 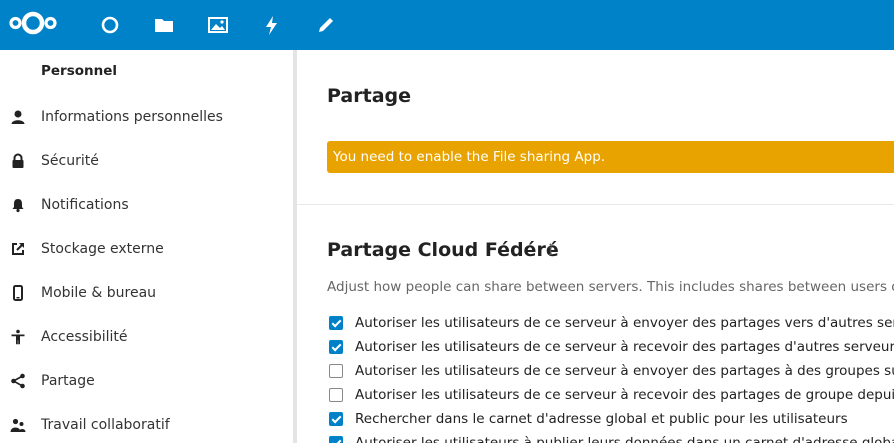 What do you see at coordinates (18, 205) in the screenshot?
I see `bell-icon` at bounding box center [18, 205].